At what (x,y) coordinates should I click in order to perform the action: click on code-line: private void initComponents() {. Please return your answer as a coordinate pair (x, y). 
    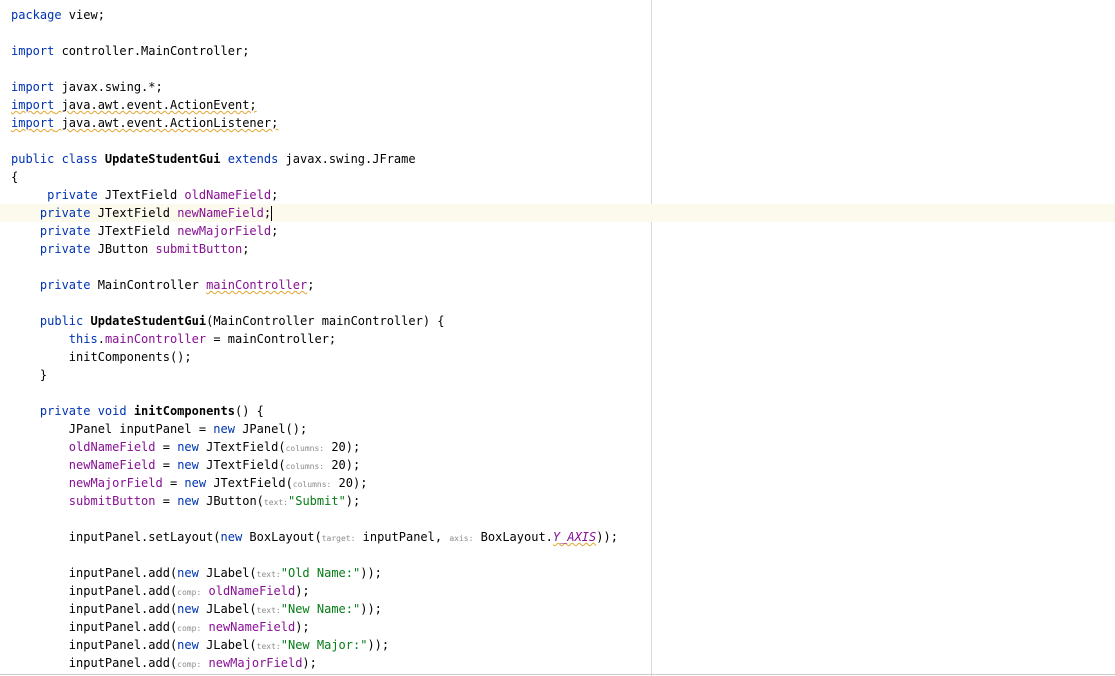
    Looking at the image, I should click on (563, 411).